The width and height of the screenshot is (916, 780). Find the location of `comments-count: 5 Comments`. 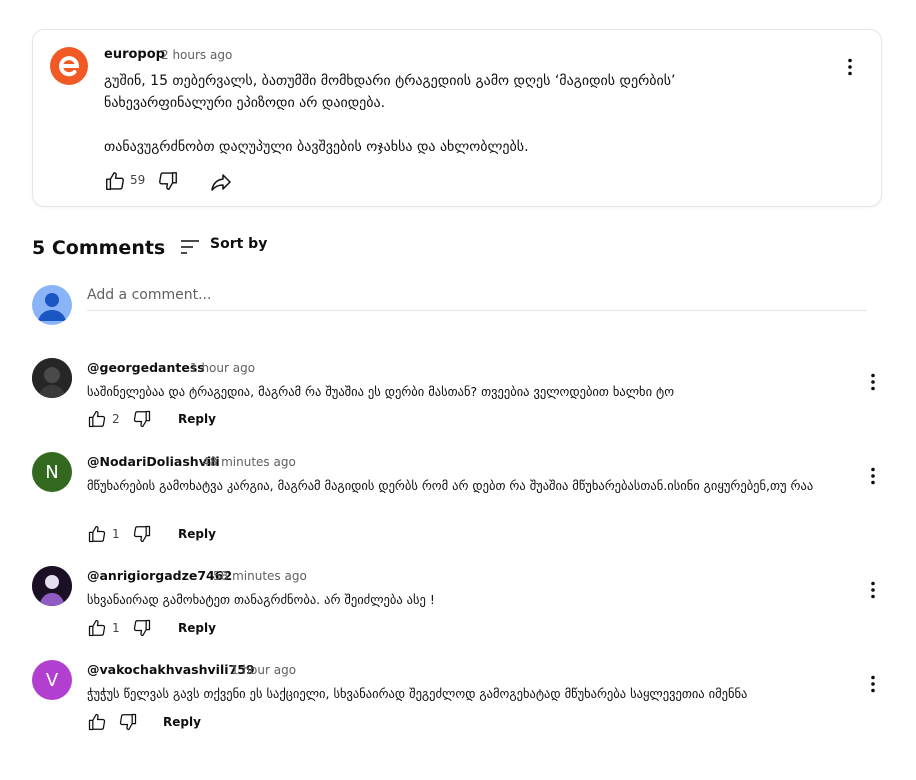

comments-count: 5 Comments is located at coordinates (99, 248).